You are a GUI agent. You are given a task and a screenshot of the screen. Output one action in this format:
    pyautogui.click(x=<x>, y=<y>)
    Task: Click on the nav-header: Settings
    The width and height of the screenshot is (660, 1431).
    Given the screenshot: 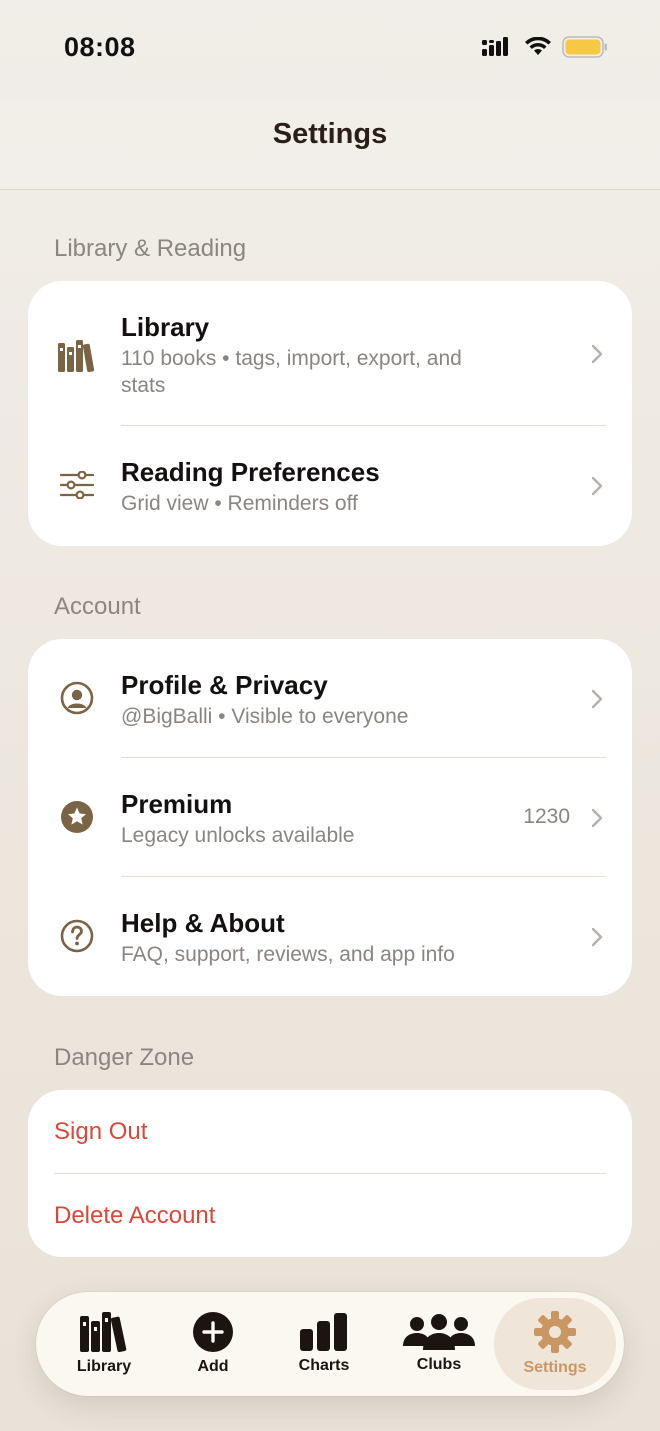 What is the action you would take?
    pyautogui.click(x=330, y=145)
    